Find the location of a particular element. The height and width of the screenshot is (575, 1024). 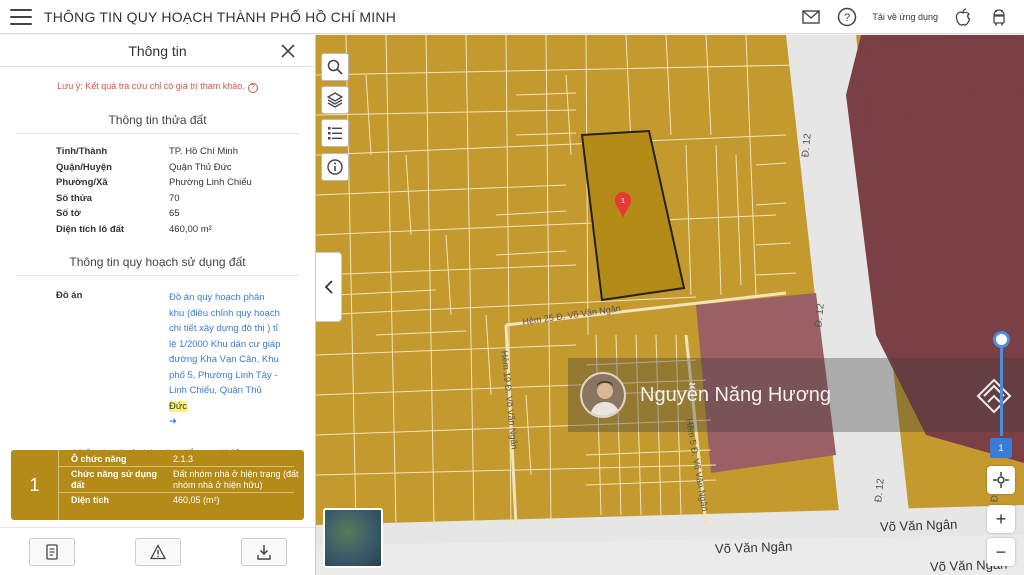

info-icon is located at coordinates (335, 167).